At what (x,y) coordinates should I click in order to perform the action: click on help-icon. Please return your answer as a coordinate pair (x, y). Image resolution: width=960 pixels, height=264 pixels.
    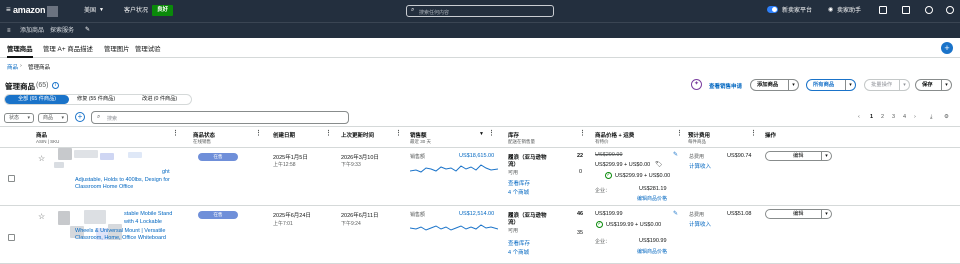
    Looking at the image, I should click on (950, 10).